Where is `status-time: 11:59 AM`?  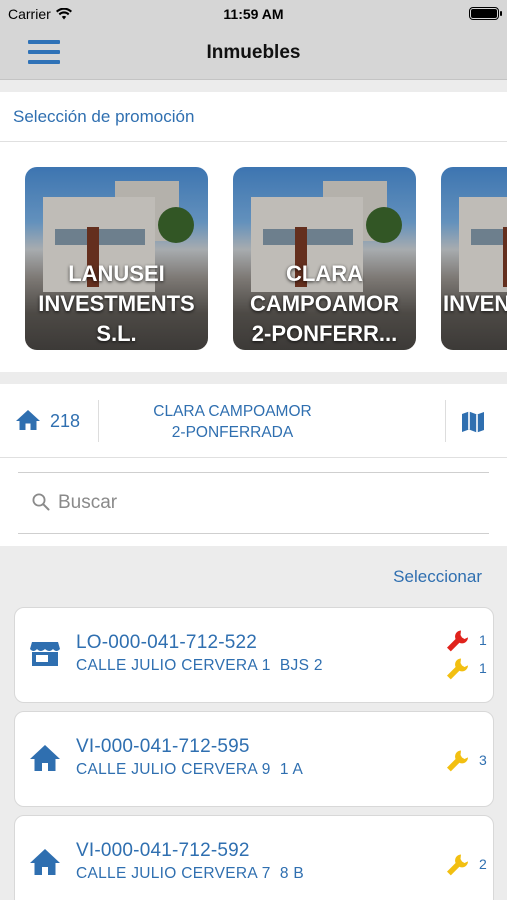
status-time: 11:59 AM is located at coordinates (253, 14).